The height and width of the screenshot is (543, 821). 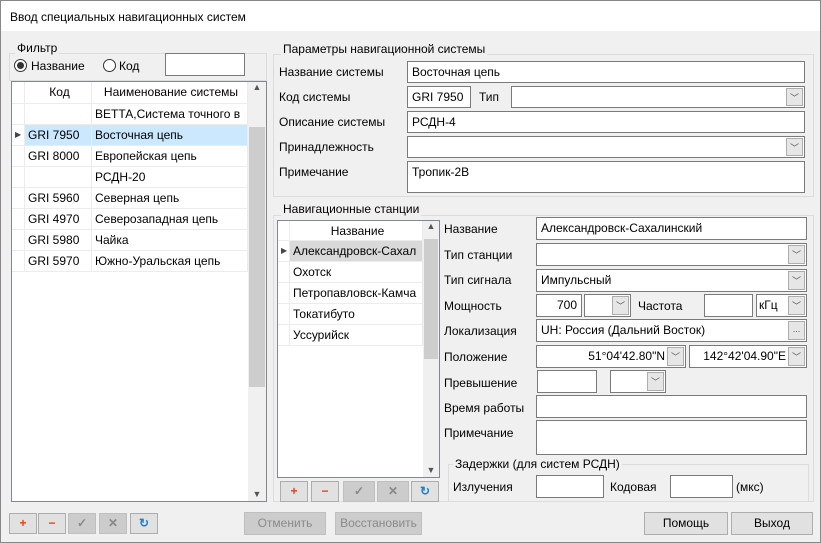 I want to click on list-item: Уссурийск, so click(x=350, y=335).